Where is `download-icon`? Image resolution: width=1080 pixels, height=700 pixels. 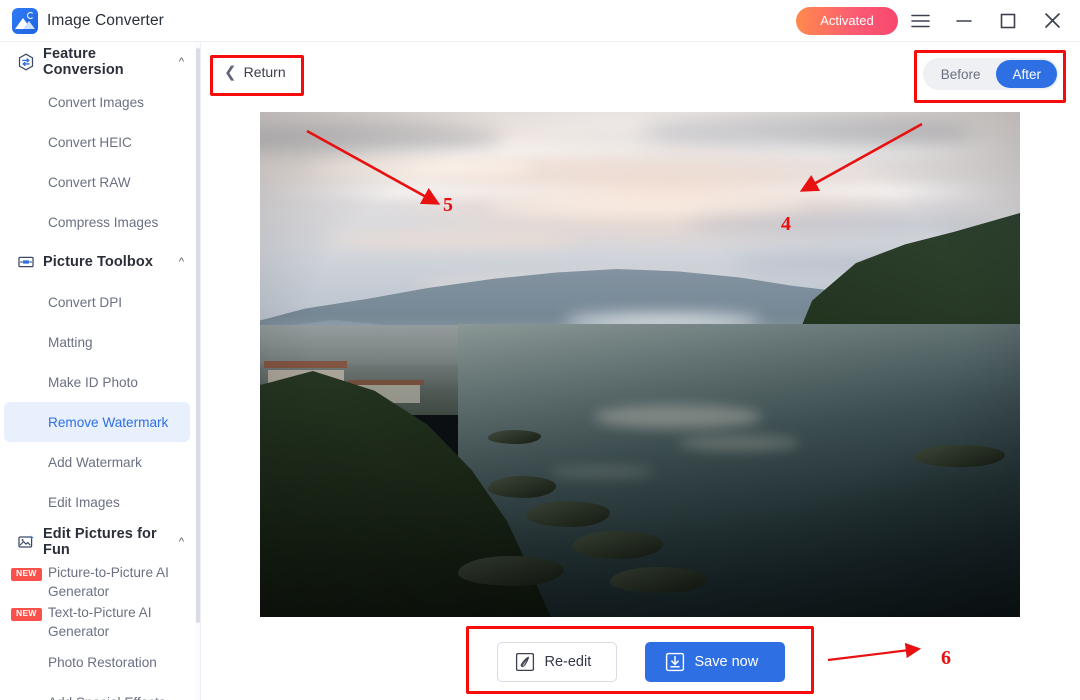
download-icon is located at coordinates (674, 662).